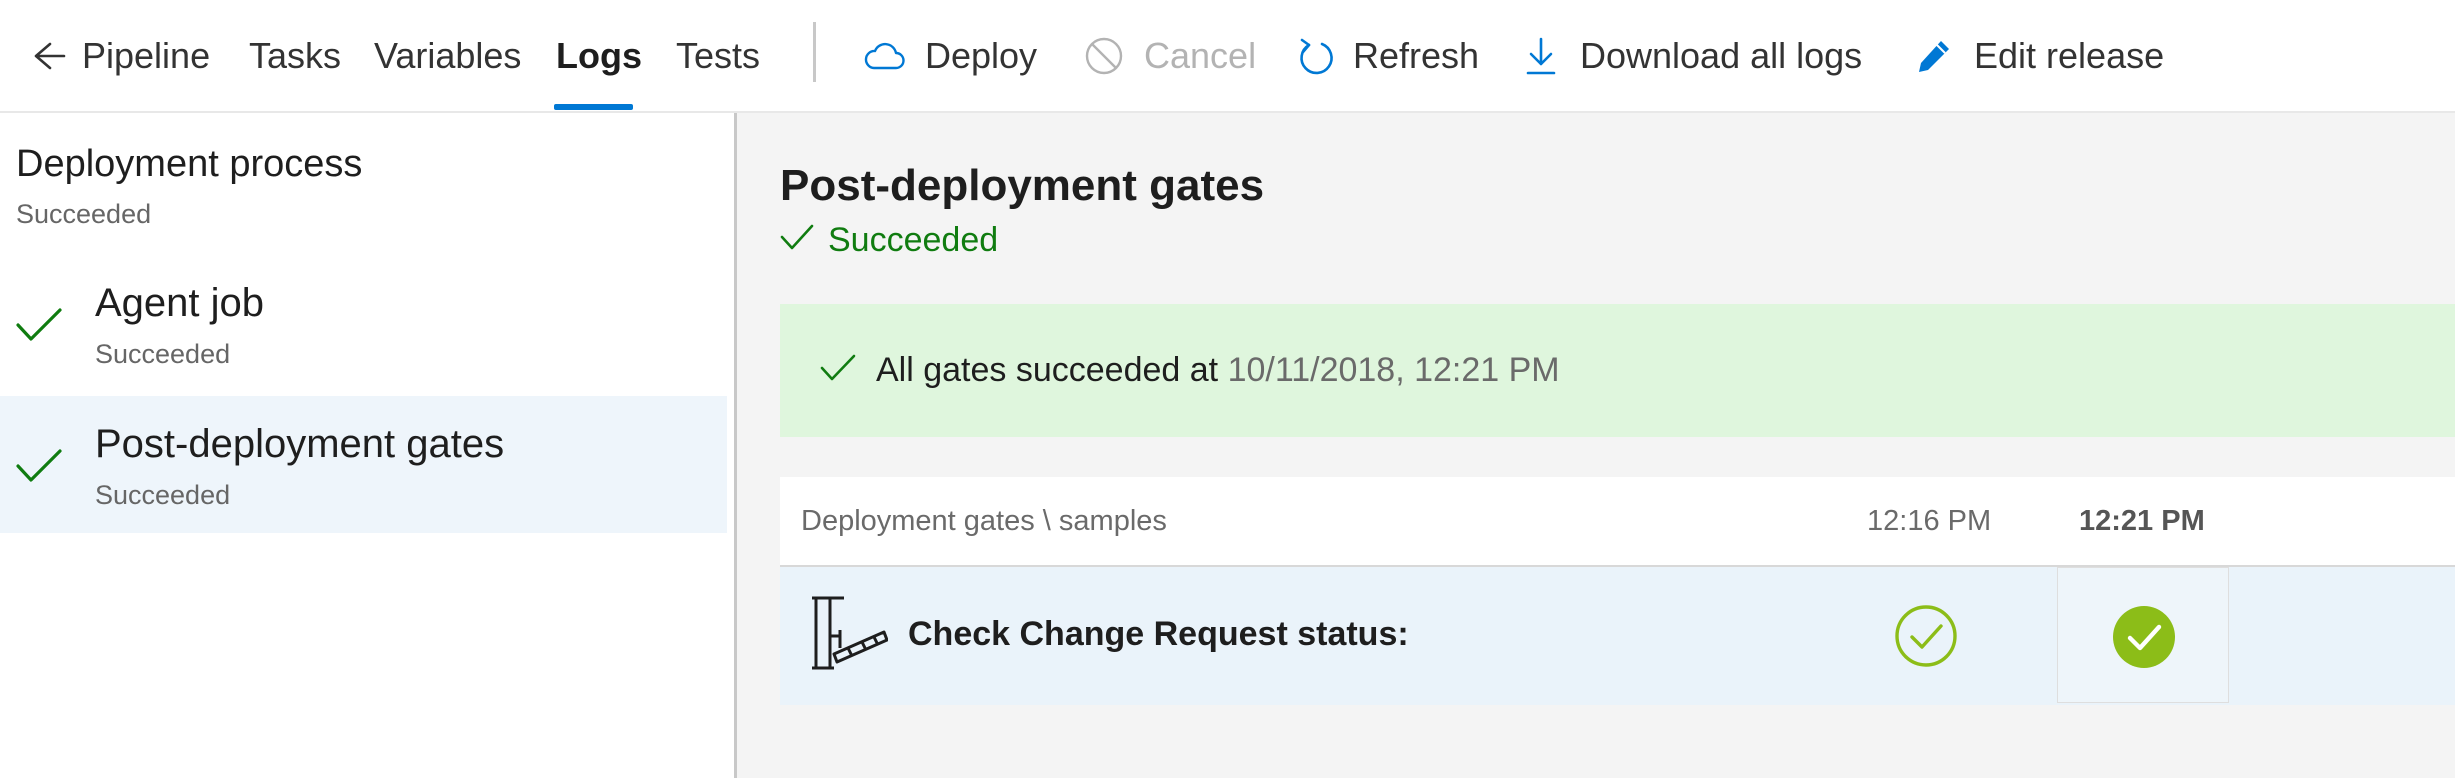 This screenshot has width=2455, height=778. Describe the element at coordinates (593, 107) in the screenshot. I see `active-tab-indicator` at that location.